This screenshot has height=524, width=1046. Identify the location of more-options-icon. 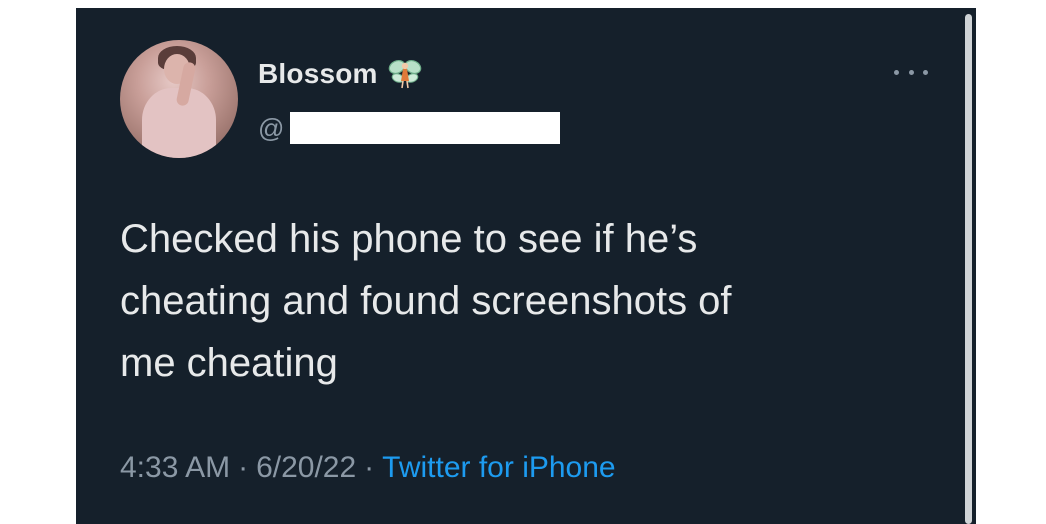
(911, 72).